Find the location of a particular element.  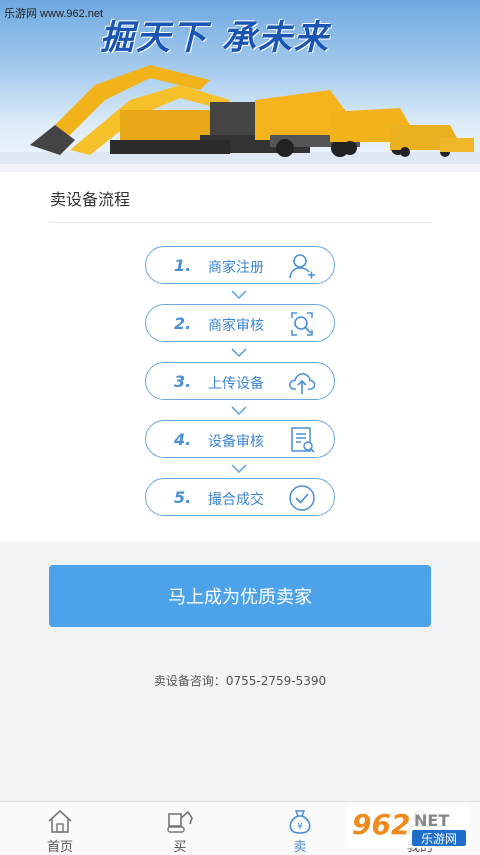

logo-962: 962 is located at coordinates (381, 824).